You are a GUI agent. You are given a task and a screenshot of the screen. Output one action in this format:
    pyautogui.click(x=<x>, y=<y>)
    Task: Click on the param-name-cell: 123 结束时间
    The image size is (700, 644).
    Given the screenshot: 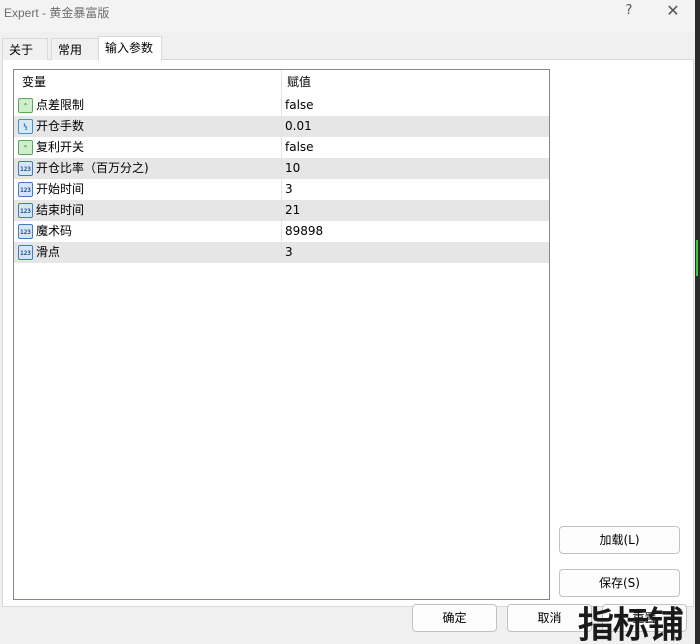 What is the action you would take?
    pyautogui.click(x=149, y=210)
    